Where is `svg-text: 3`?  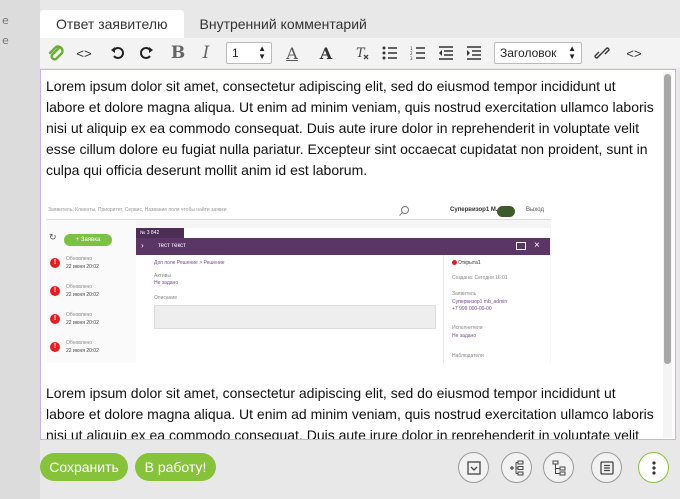 svg-text: 3 is located at coordinates (411, 58).